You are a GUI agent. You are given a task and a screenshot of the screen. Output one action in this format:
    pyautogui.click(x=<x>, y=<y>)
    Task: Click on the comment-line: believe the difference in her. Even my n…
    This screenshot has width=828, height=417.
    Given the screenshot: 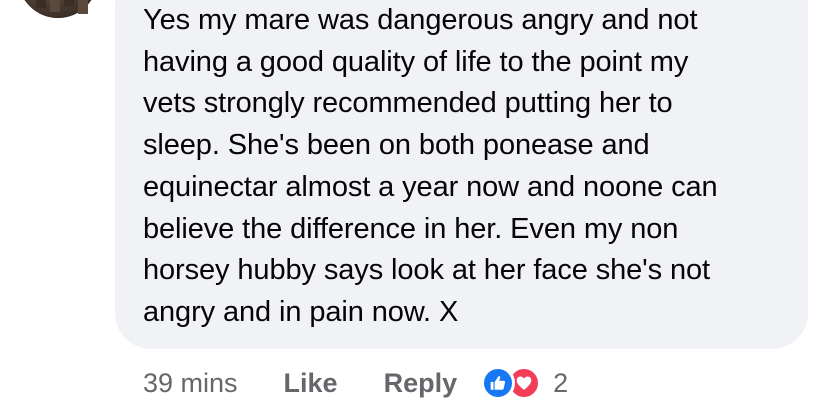 What is the action you would take?
    pyautogui.click(x=411, y=228)
    